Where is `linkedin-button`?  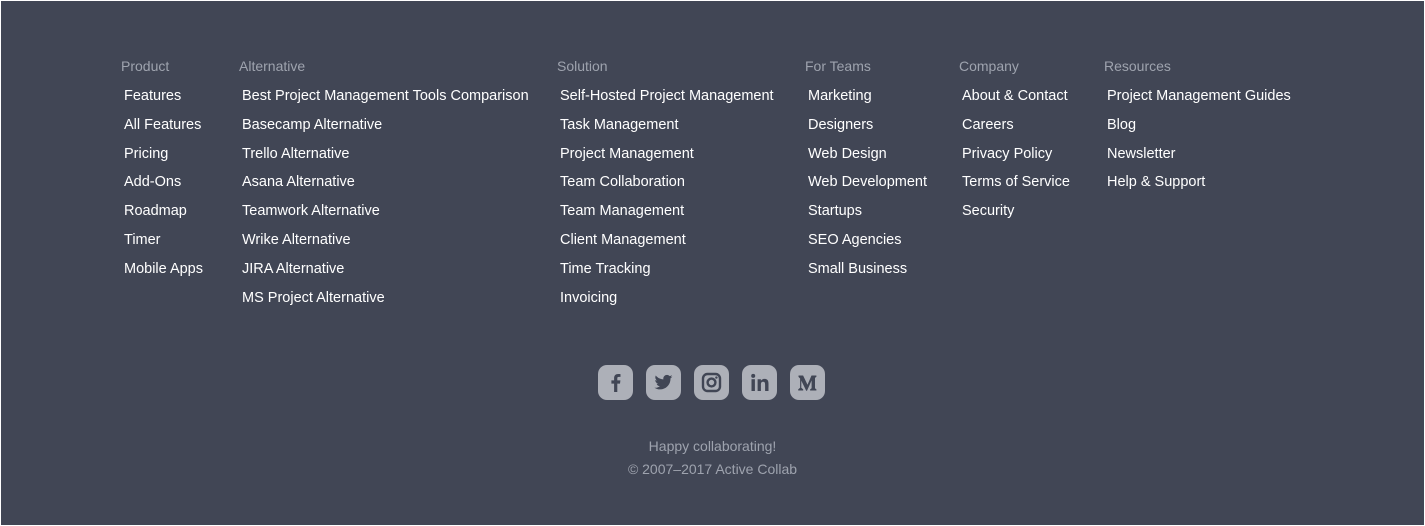
linkedin-button is located at coordinates (759, 382).